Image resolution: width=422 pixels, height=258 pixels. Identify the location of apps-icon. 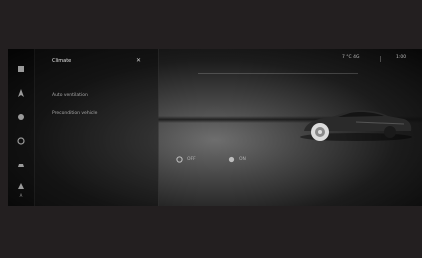
(21, 186).